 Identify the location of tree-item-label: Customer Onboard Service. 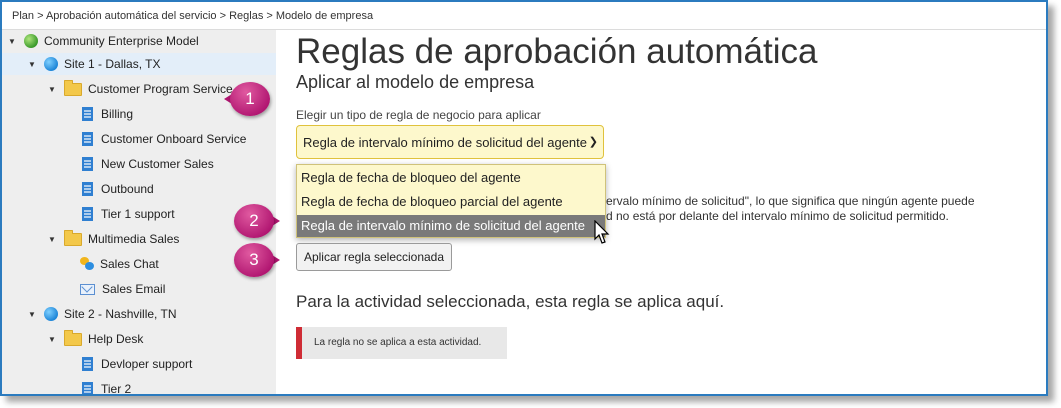
(174, 139).